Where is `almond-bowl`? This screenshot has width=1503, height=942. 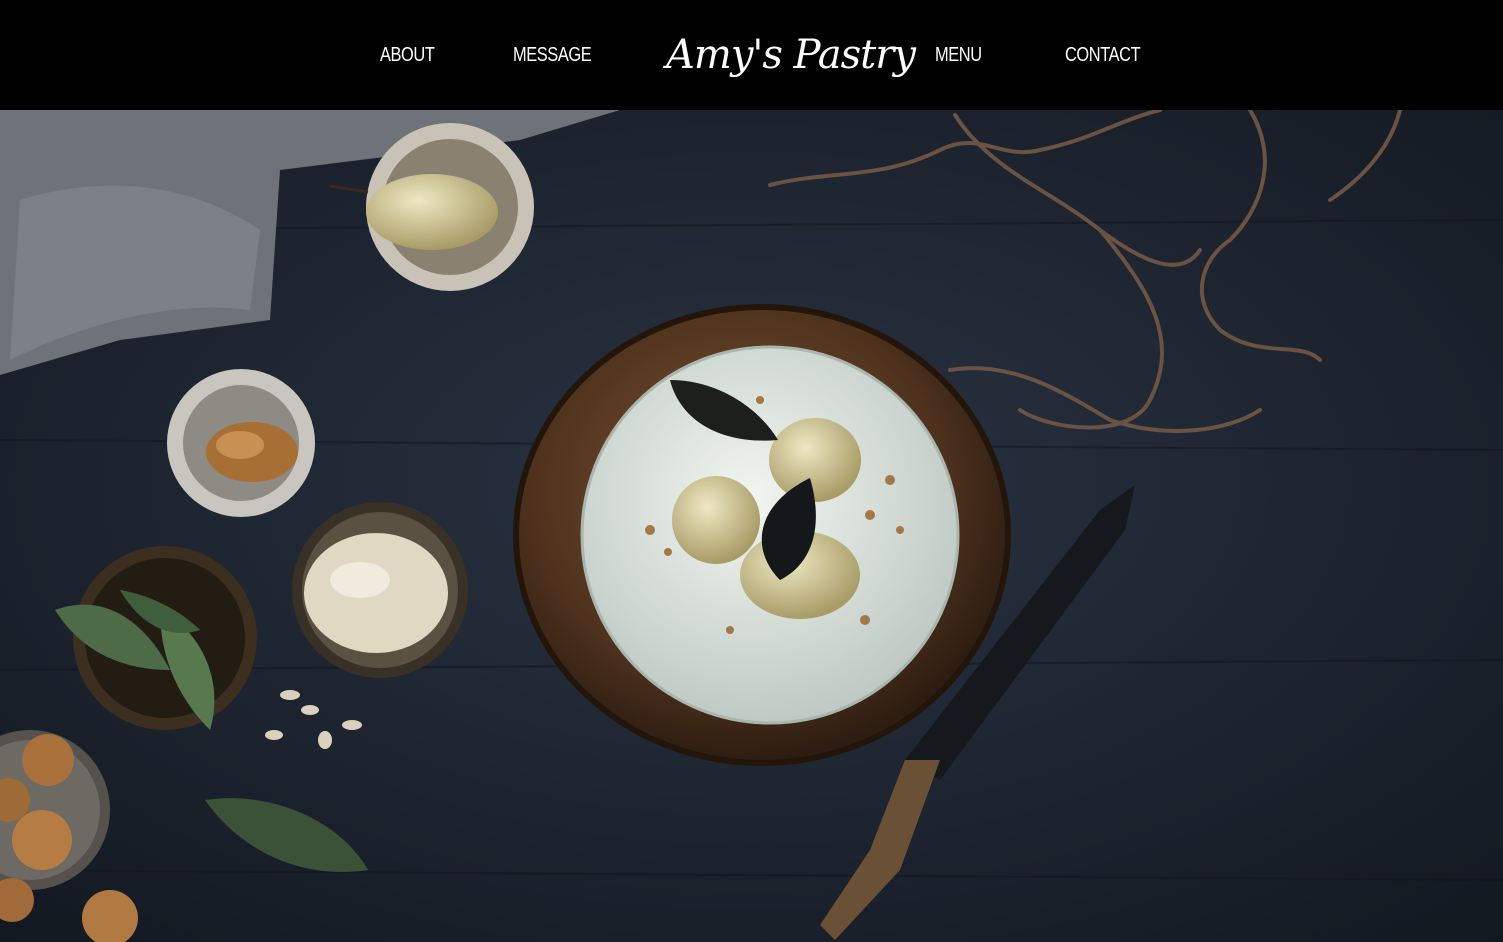 almond-bowl is located at coordinates (380, 590).